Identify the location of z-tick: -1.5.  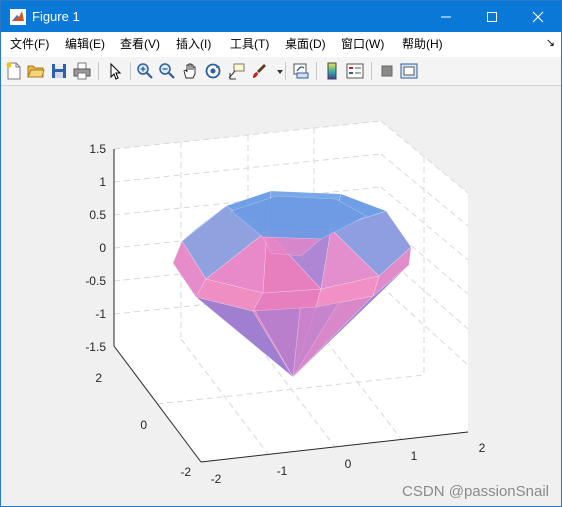
(95, 347).